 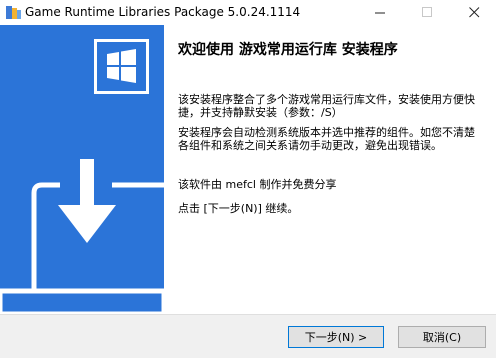 What do you see at coordinates (257, 184) in the screenshot?
I see `author-paragraph: 该软件由 mefcl 制作并免费分享` at bounding box center [257, 184].